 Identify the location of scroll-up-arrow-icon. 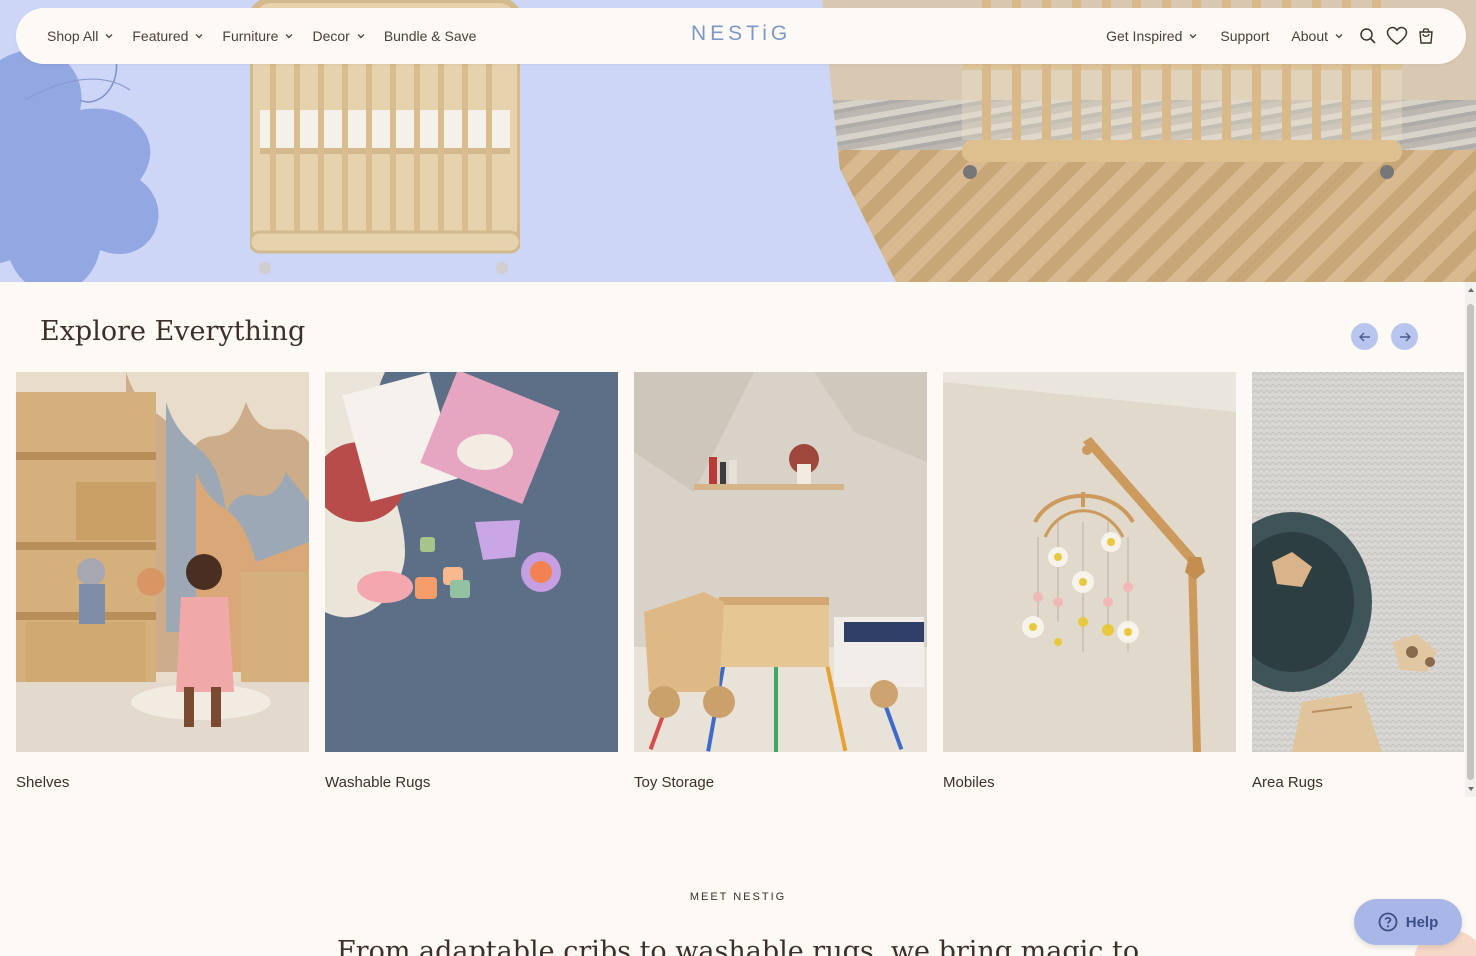
(1471, 290).